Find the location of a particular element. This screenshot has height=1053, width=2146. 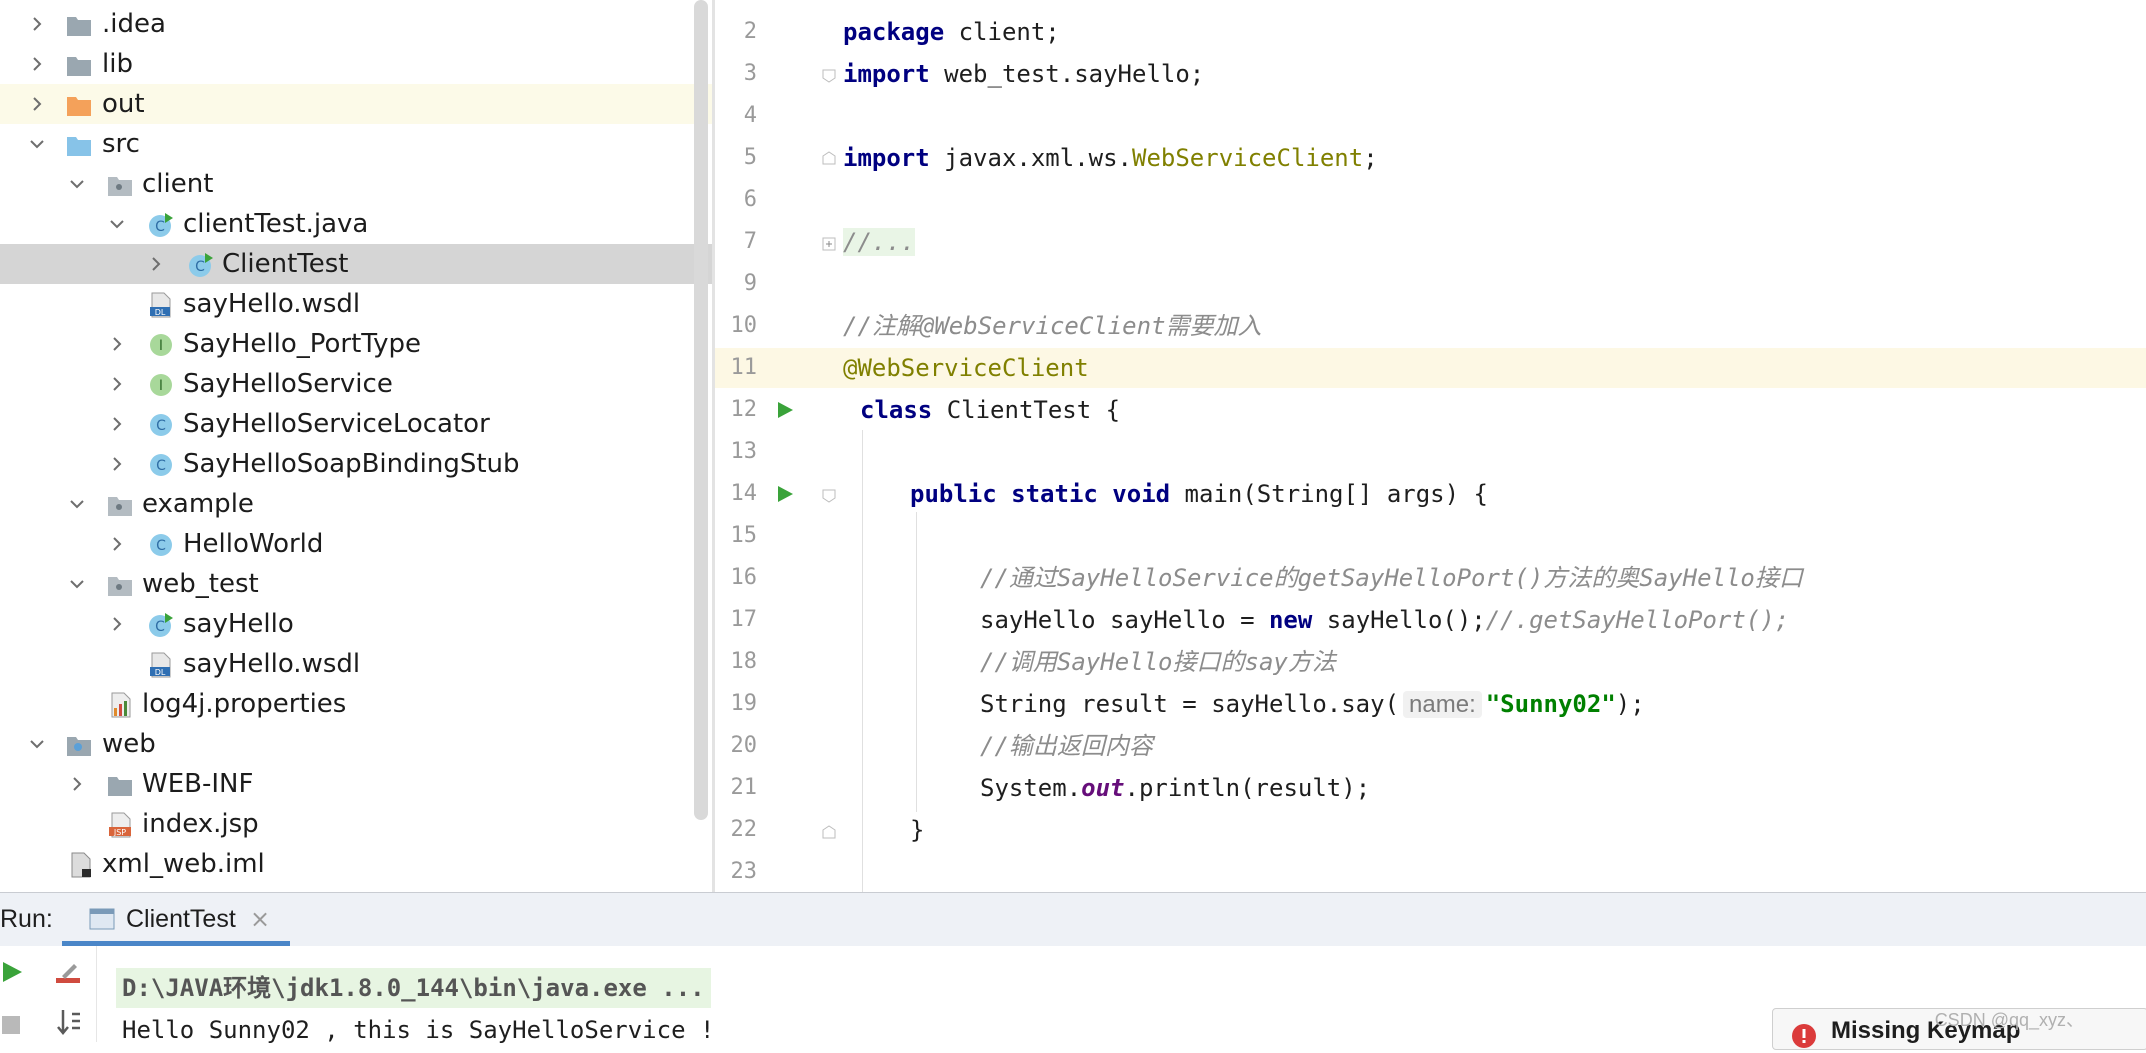

tree-item-label: SayHelloSoapBindingStub is located at coordinates (351, 464).